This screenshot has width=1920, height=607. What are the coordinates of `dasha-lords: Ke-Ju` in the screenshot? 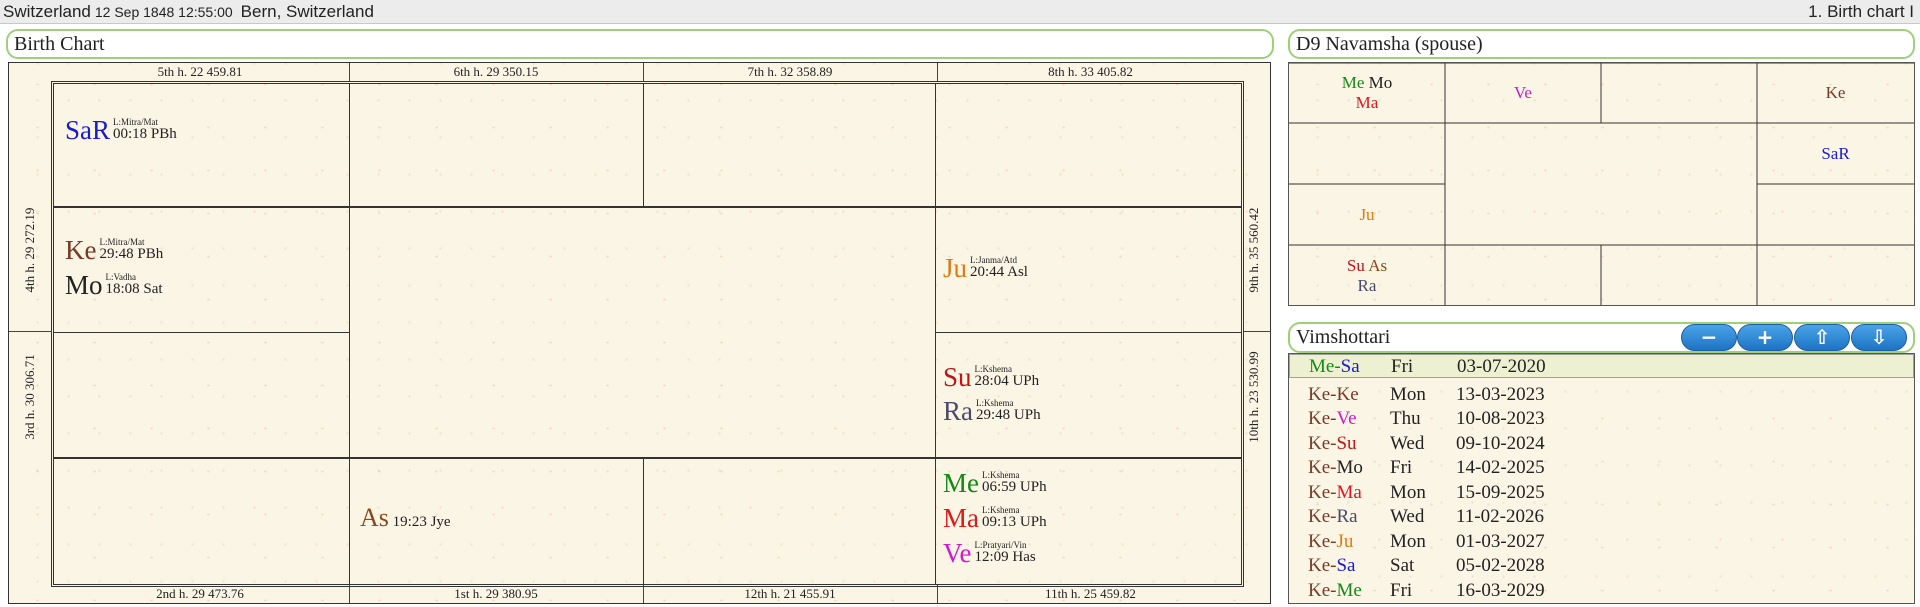 It's located at (1330, 542).